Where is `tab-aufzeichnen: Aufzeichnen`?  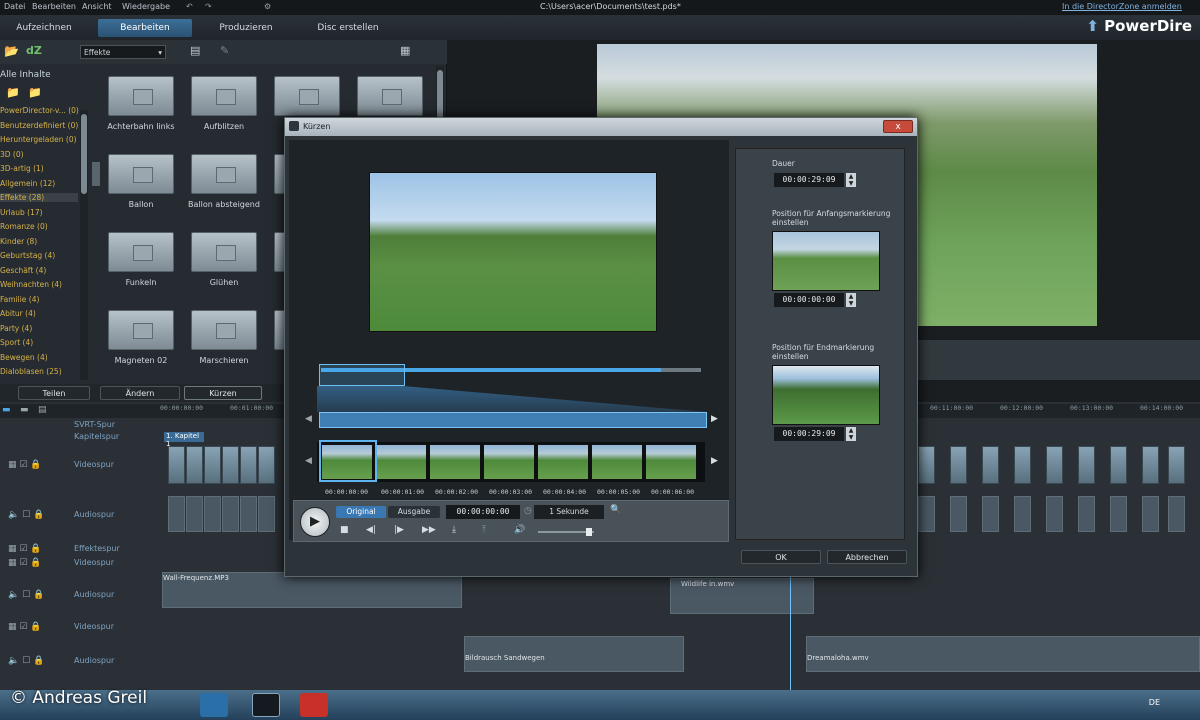
tab-aufzeichnen: Aufzeichnen is located at coordinates (44, 28).